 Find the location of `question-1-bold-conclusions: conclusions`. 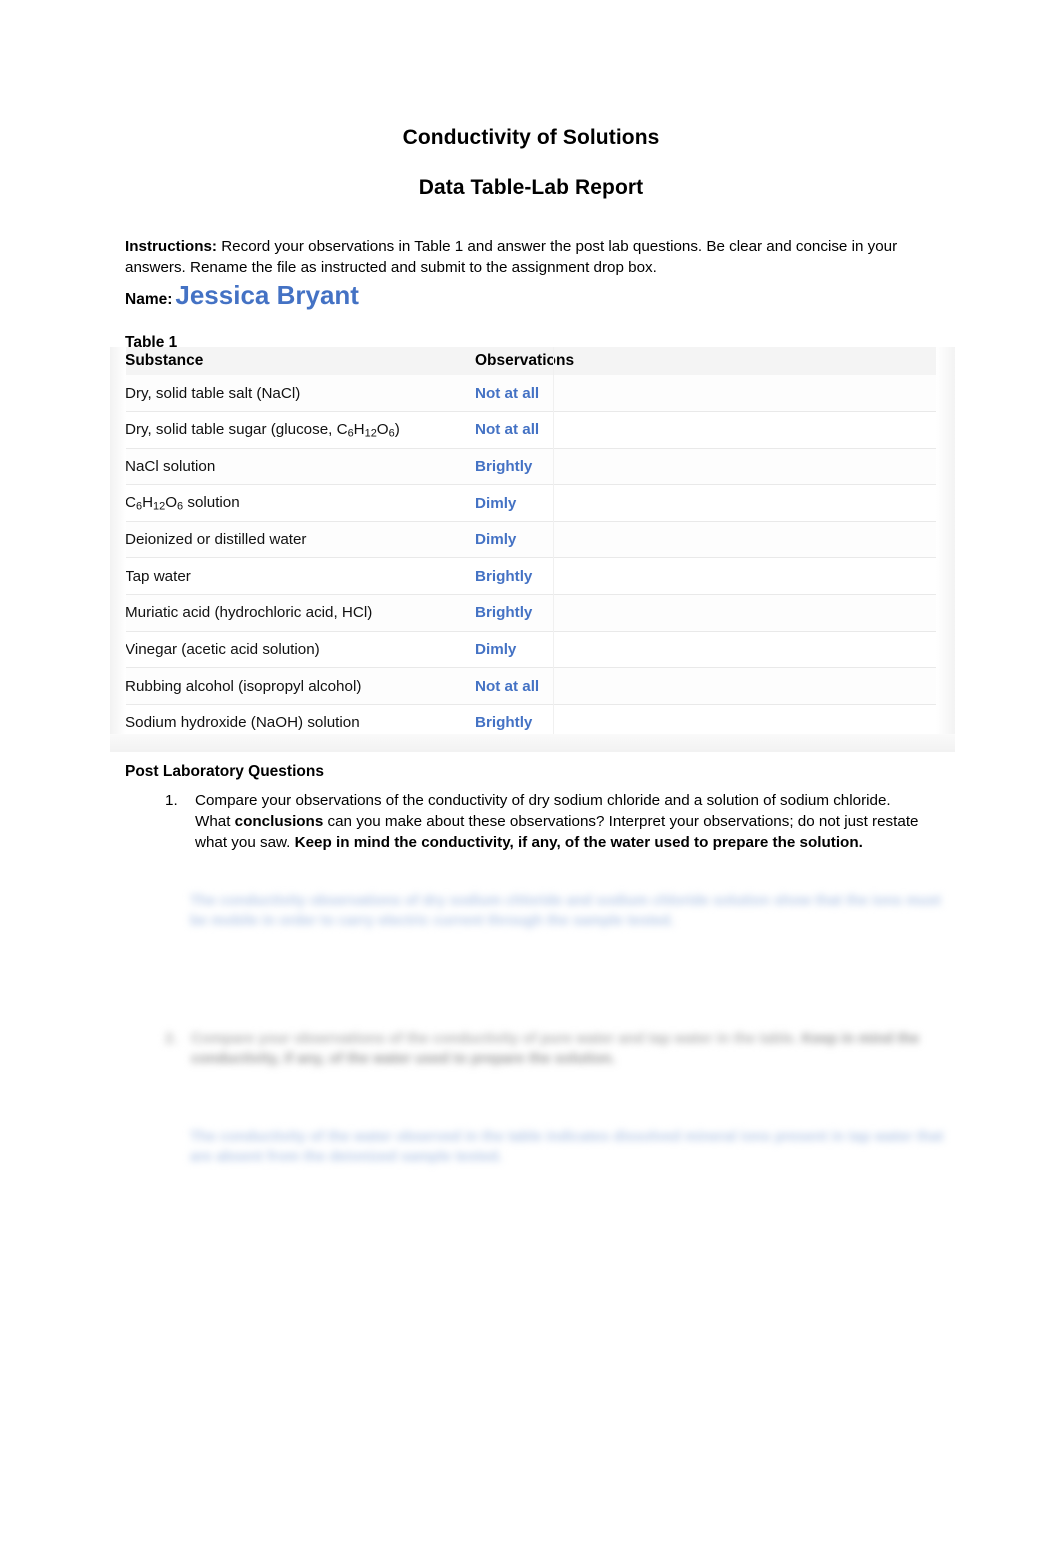

question-1-bold-conclusions: conclusions is located at coordinates (279, 821).